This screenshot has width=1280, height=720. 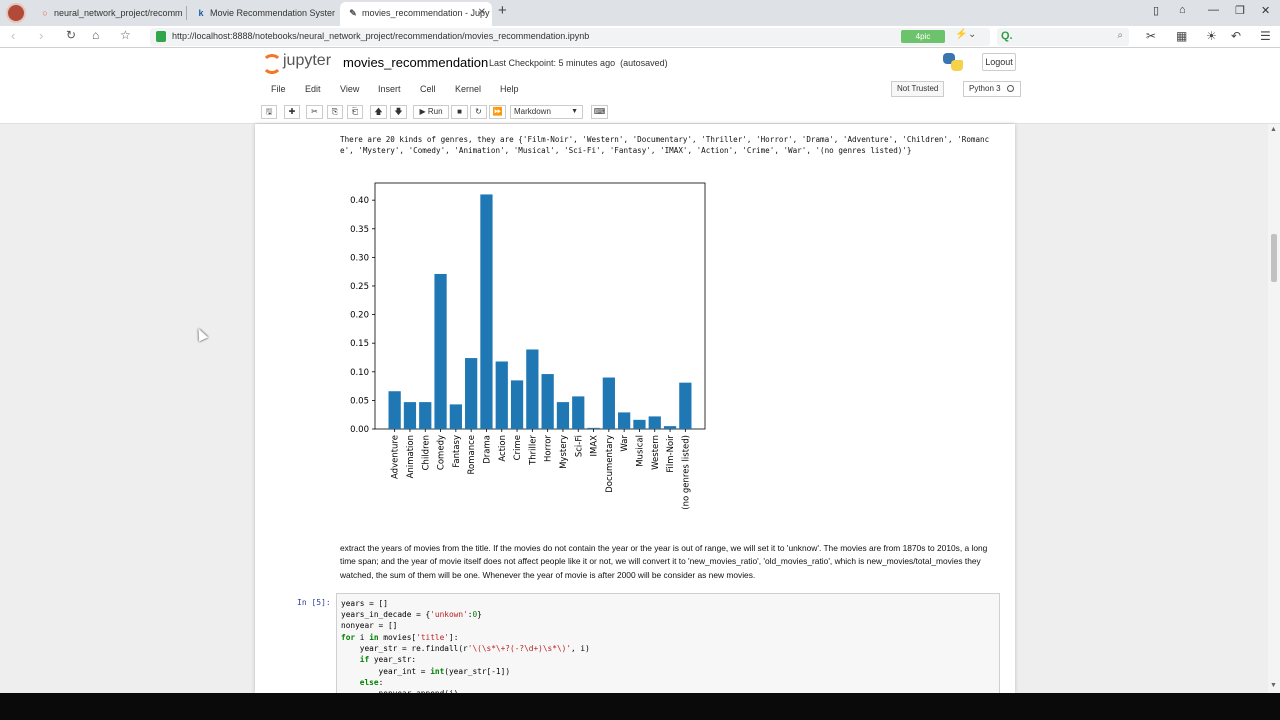 What do you see at coordinates (1151, 36) in the screenshot?
I see `scissors-icon: ✂` at bounding box center [1151, 36].